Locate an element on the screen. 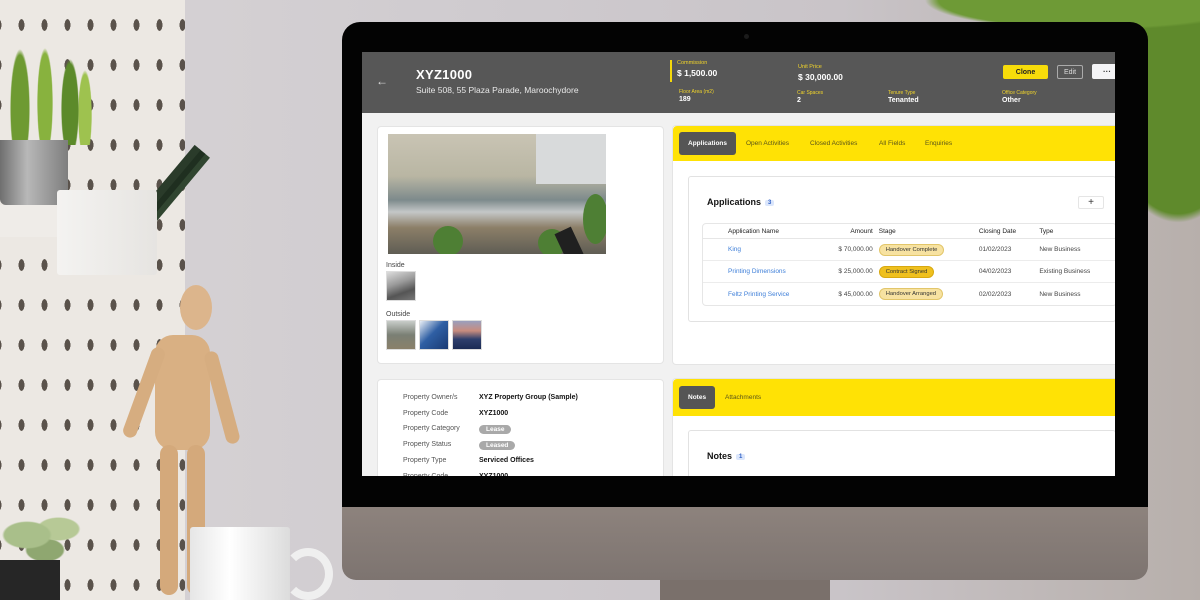  unit-price-field: Unit Price $ 30,000.00 is located at coordinates (820, 73).